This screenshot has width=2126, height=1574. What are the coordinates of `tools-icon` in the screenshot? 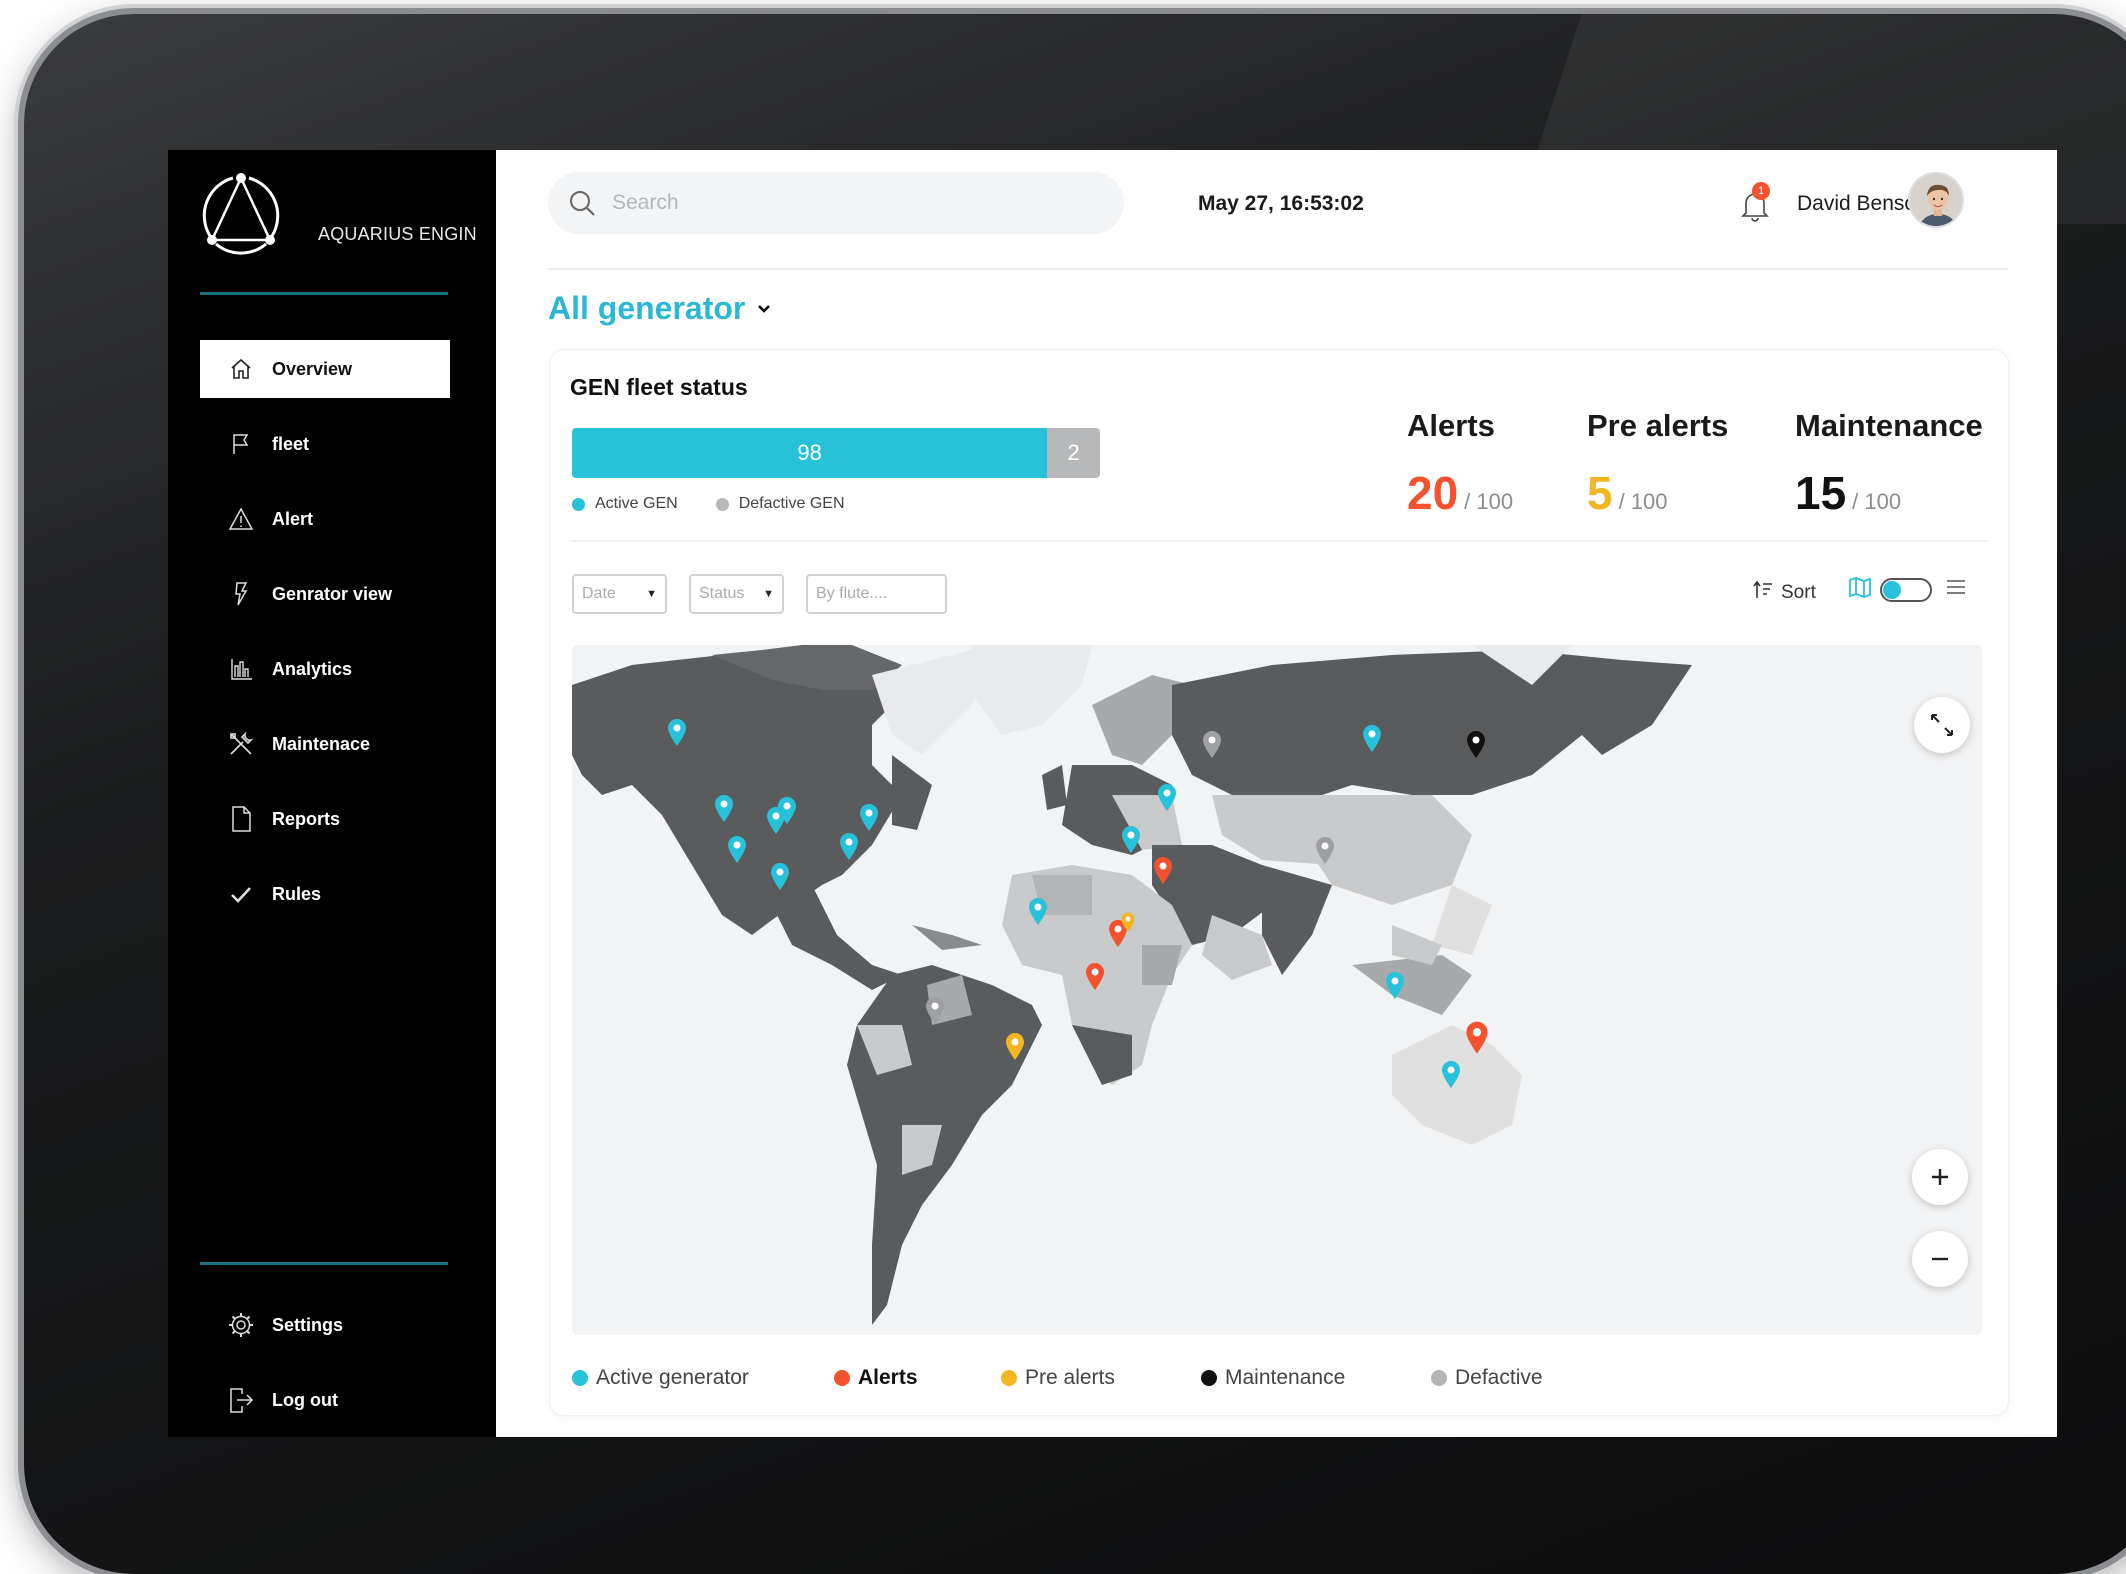 It's located at (241, 744).